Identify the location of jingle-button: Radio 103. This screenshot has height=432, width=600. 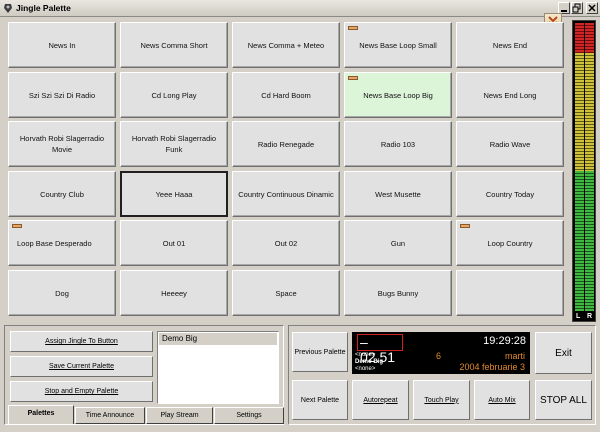
(398, 144).